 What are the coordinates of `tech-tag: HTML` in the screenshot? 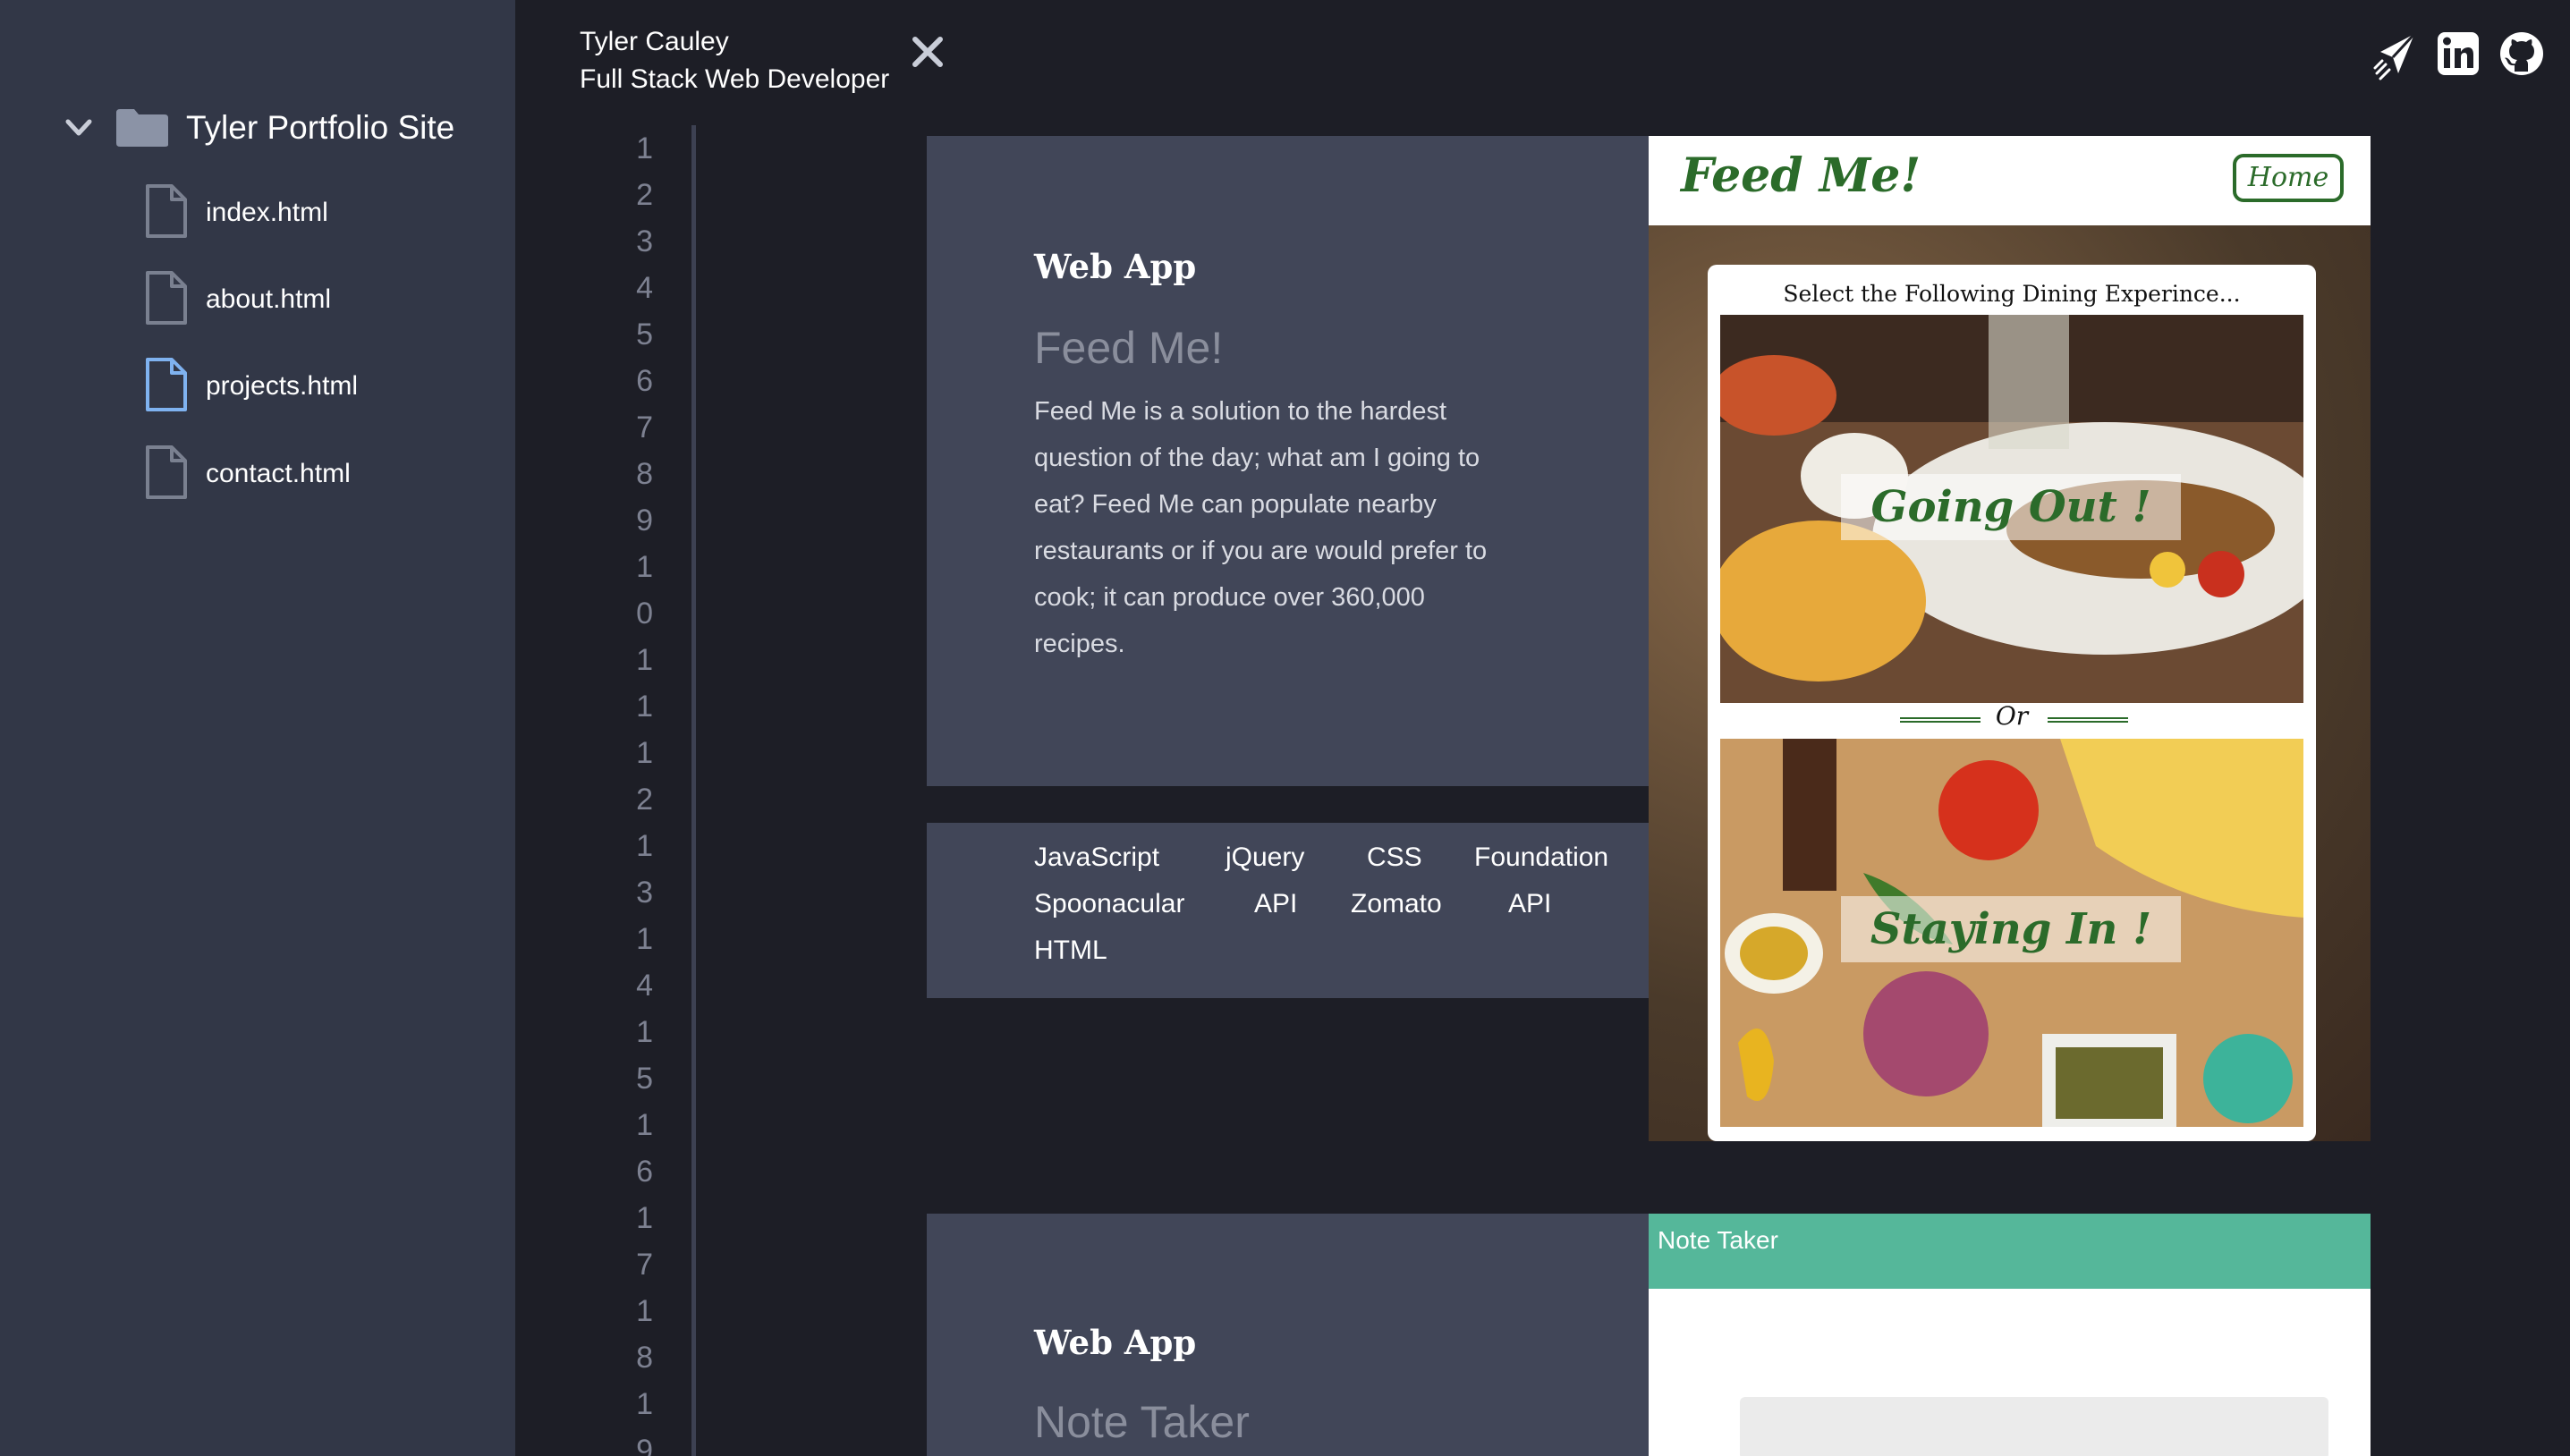 It's located at (1070, 950).